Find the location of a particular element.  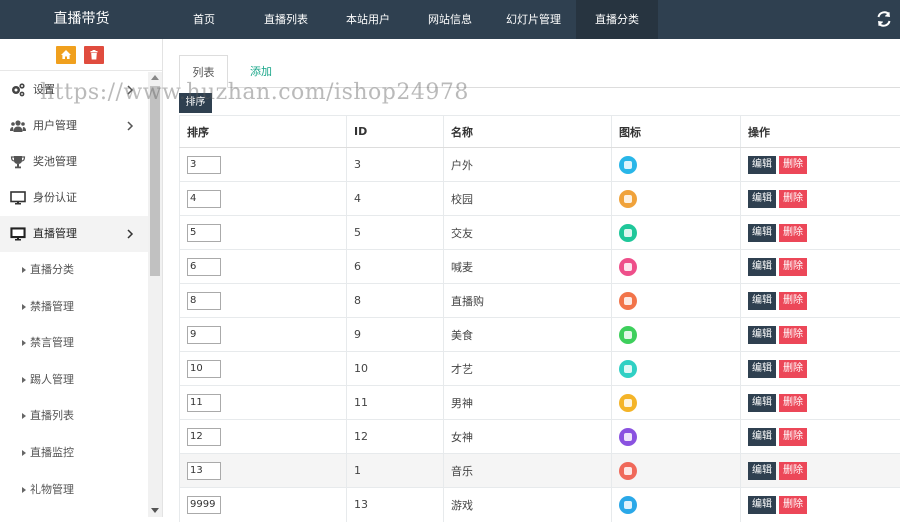

name-cell: 美食 is located at coordinates (528, 335).